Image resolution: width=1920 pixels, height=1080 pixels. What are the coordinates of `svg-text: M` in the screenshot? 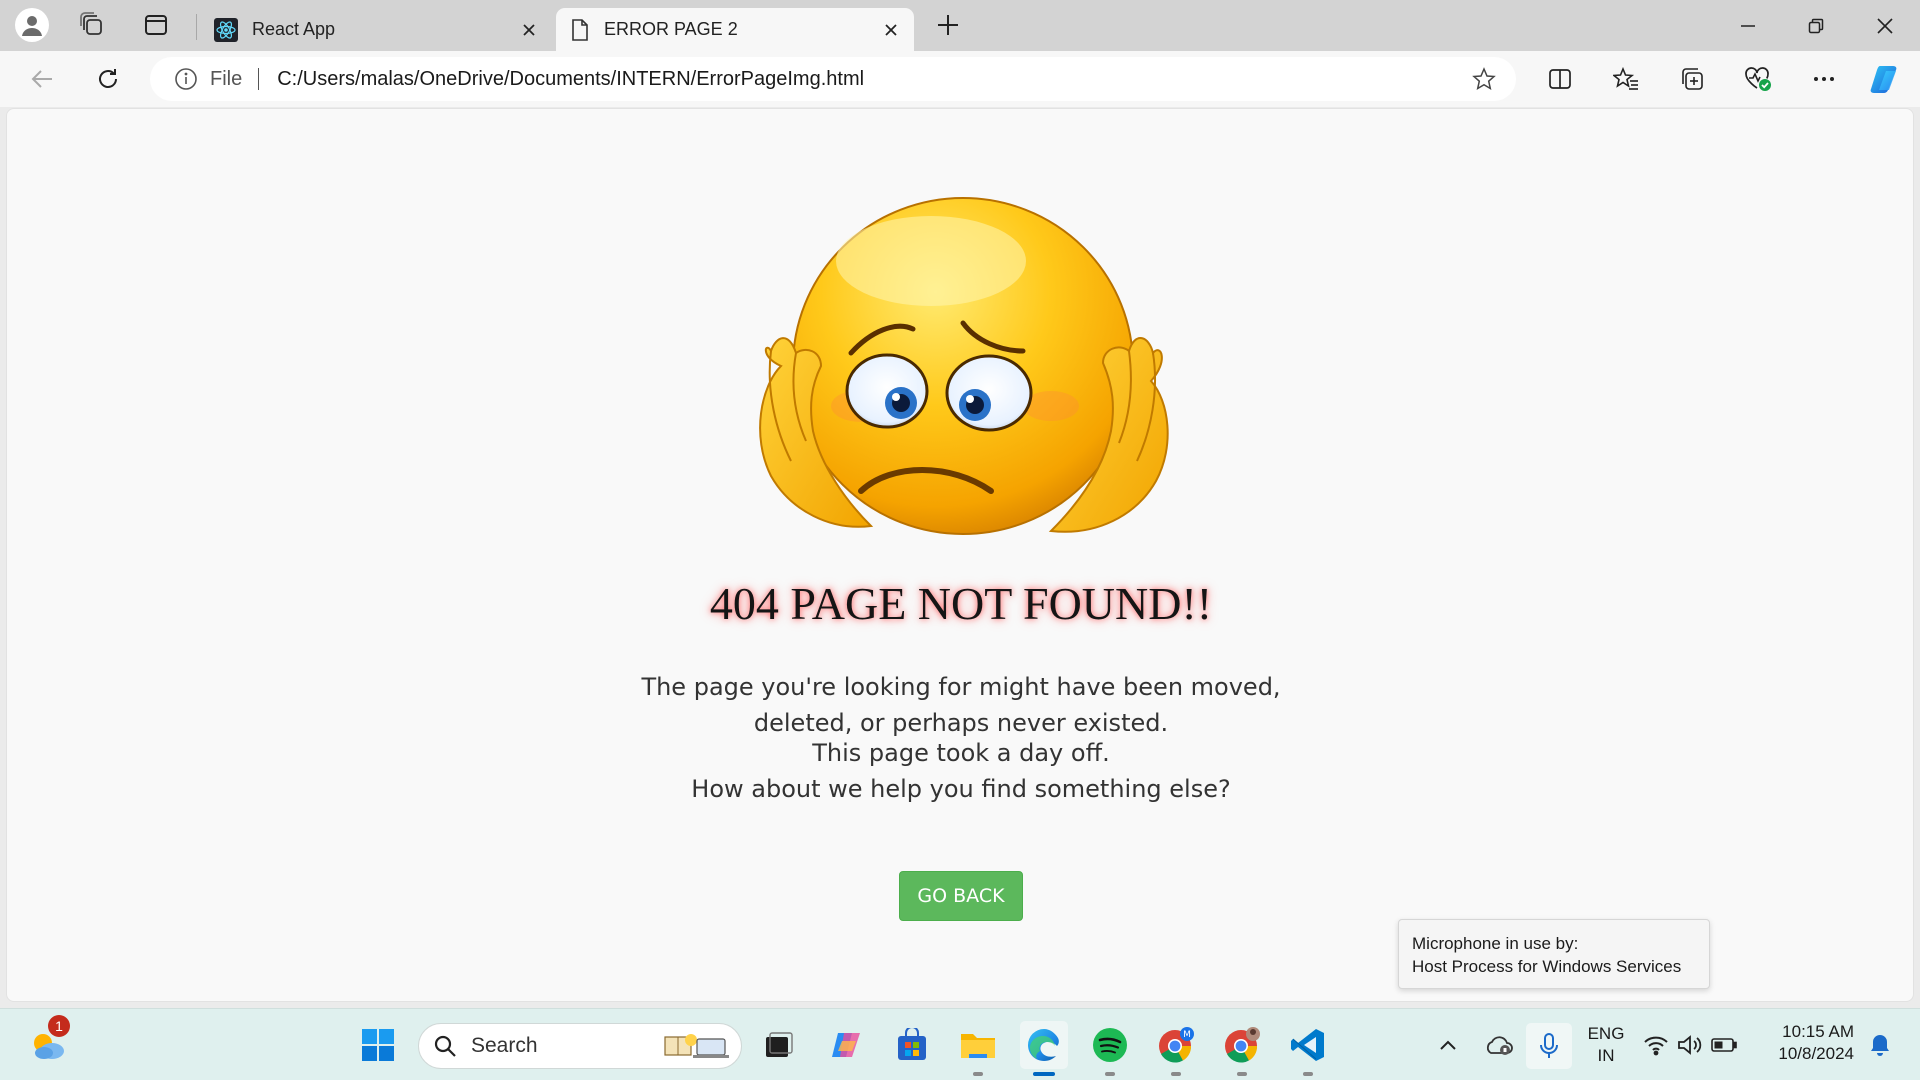 It's located at (1187, 1035).